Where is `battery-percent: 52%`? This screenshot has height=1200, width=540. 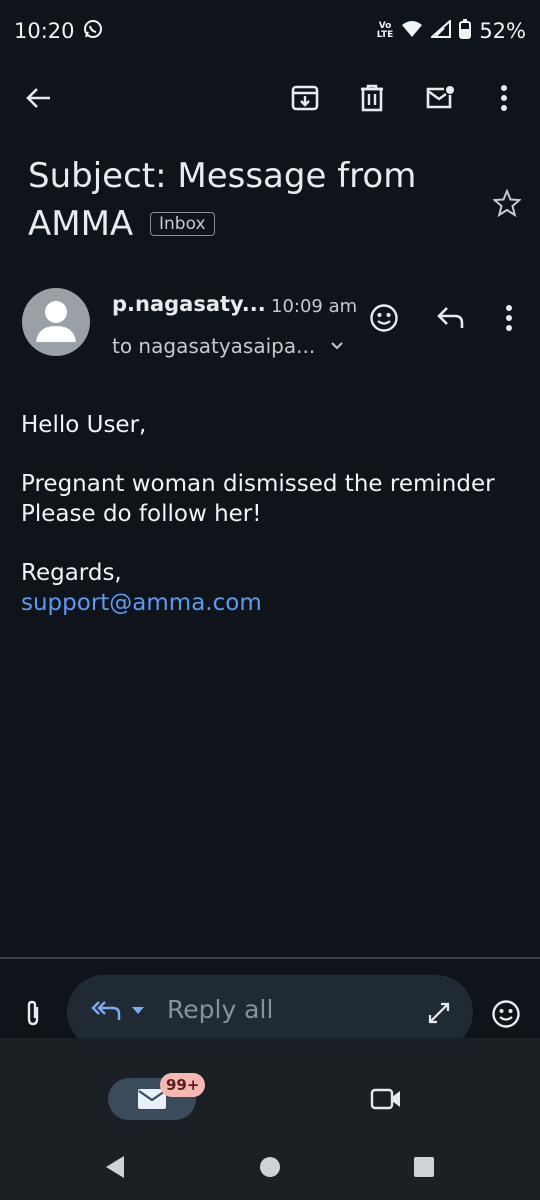
battery-percent: 52% is located at coordinates (502, 31).